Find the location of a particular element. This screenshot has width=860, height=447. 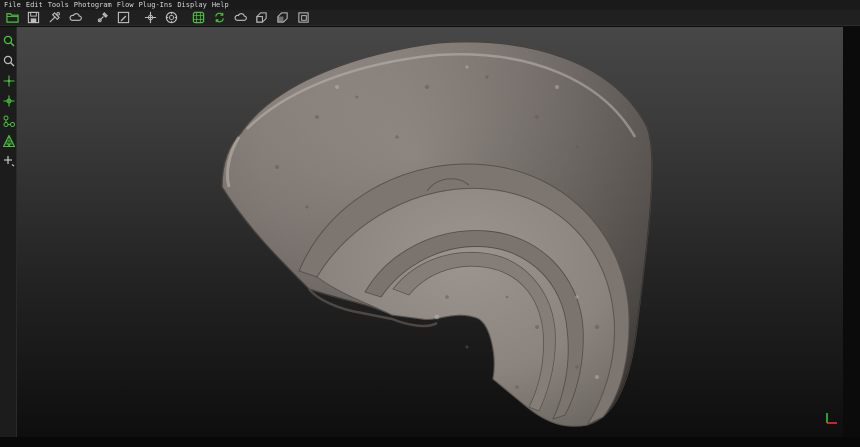

status-bar is located at coordinates (430, 442).